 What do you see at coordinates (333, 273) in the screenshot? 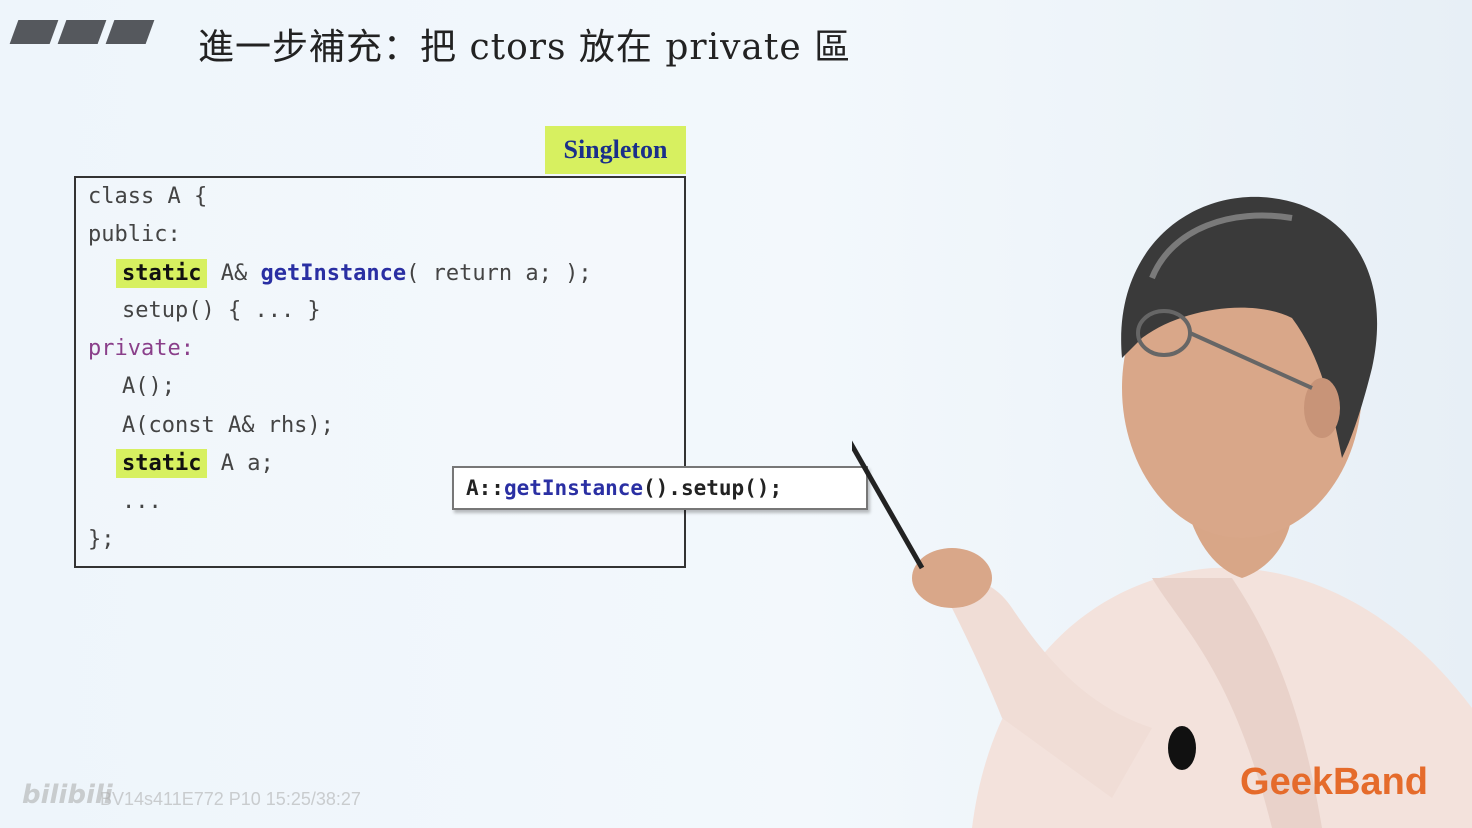
I see `get-instance-fn: getInstance` at bounding box center [333, 273].